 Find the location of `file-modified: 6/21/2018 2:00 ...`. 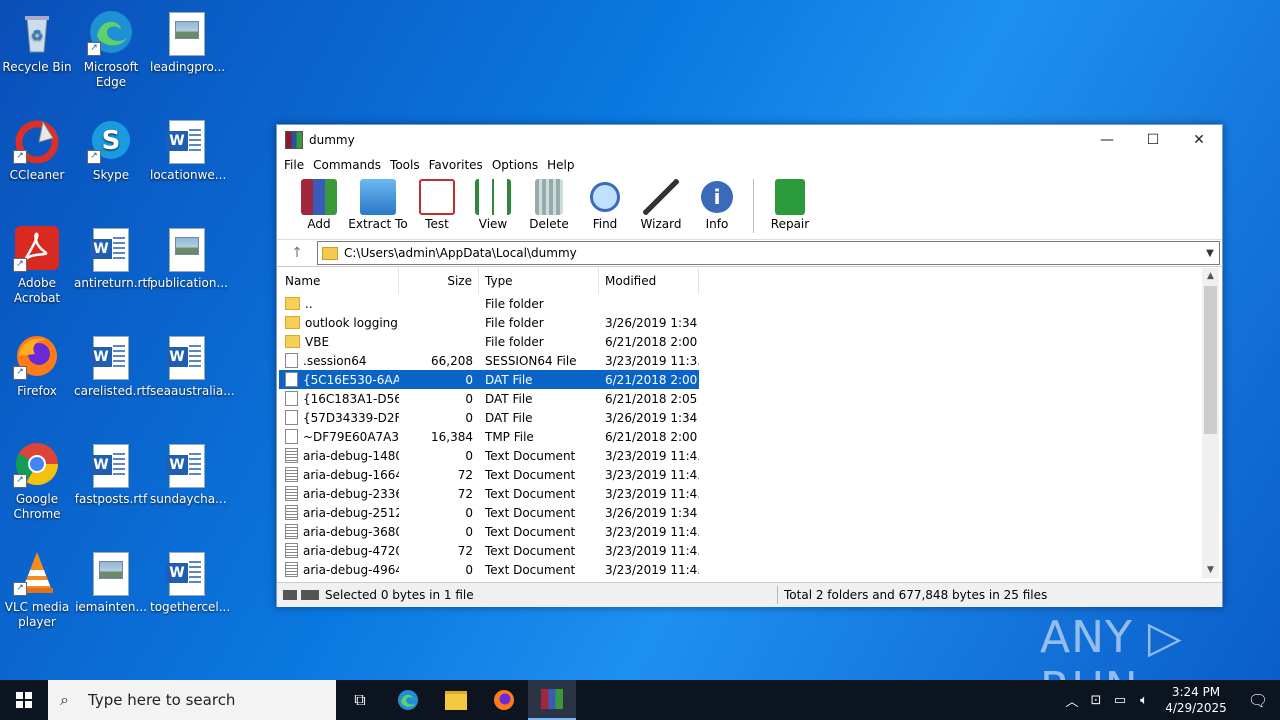

file-modified: 6/21/2018 2:00 ... is located at coordinates (652, 341).